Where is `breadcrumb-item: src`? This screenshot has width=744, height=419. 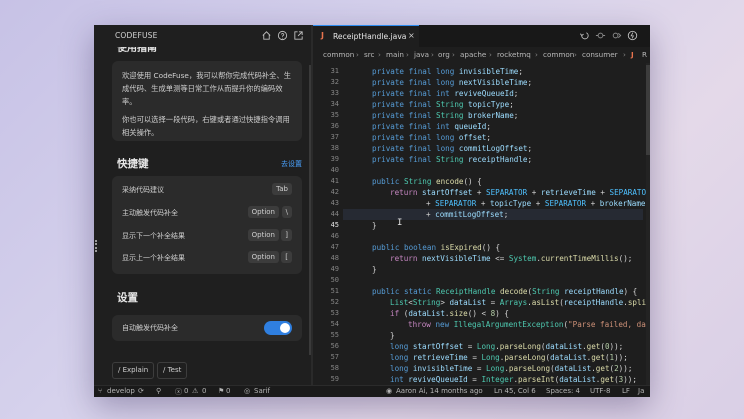
breadcrumb-item: src is located at coordinates (369, 54).